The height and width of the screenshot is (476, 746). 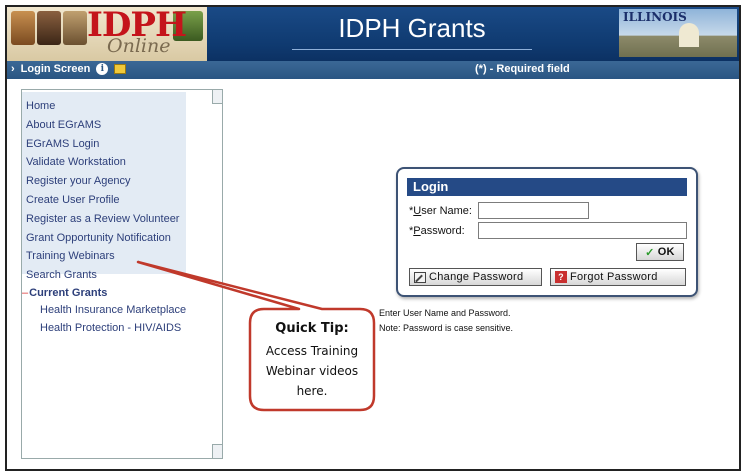 I want to click on sidebar-item-search-grants: Search Grants, so click(x=102, y=275).